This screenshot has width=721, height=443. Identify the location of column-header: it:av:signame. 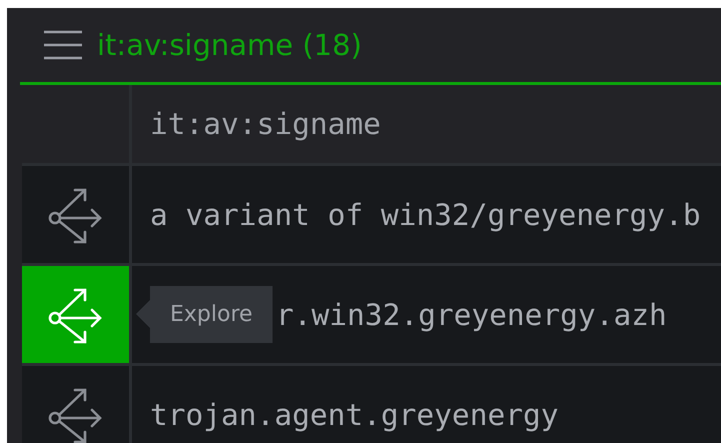
(426, 124).